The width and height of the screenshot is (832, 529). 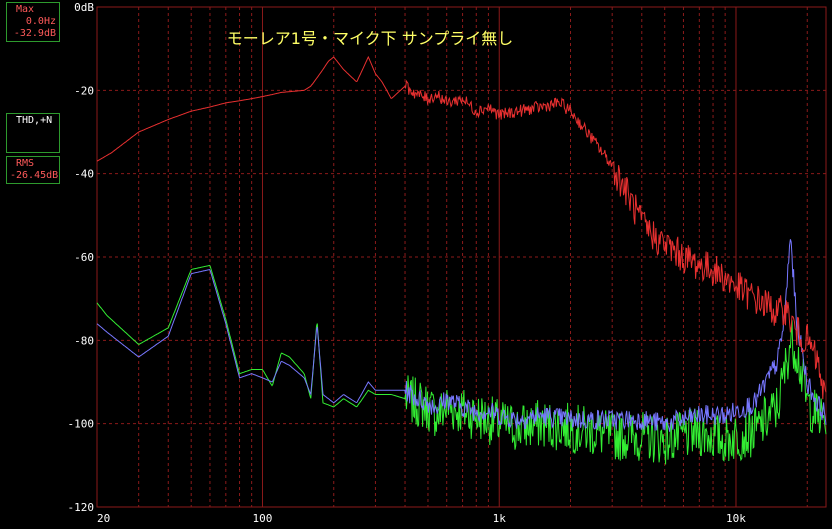 I want to click on max-freq: 0.0Hz, so click(x=40, y=21).